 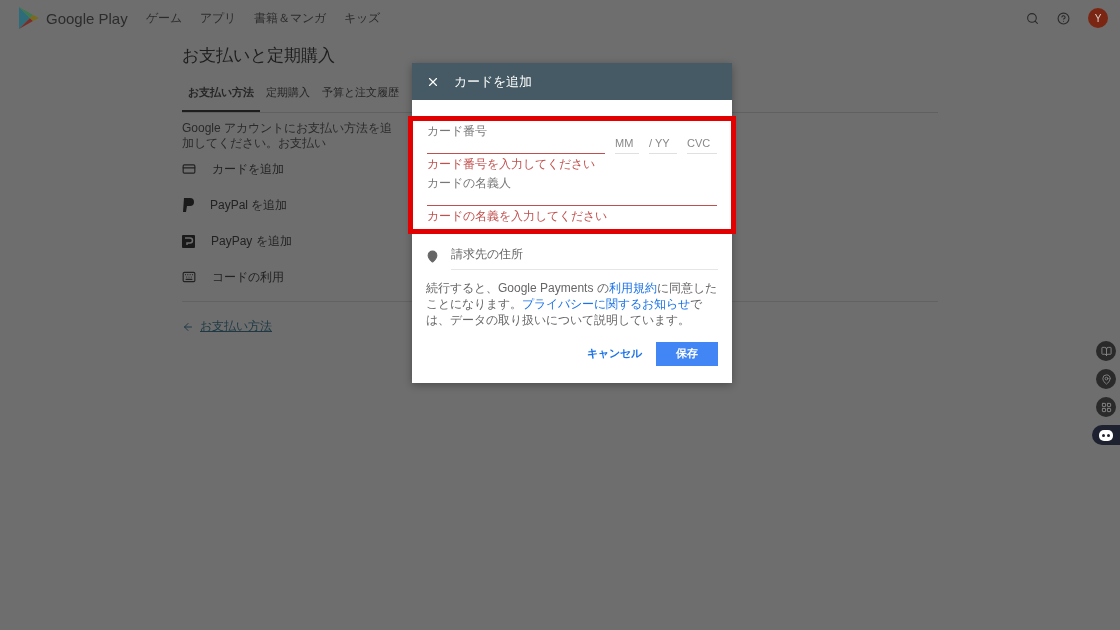 I want to click on nav-link: アプリ, so click(x=217, y=18).